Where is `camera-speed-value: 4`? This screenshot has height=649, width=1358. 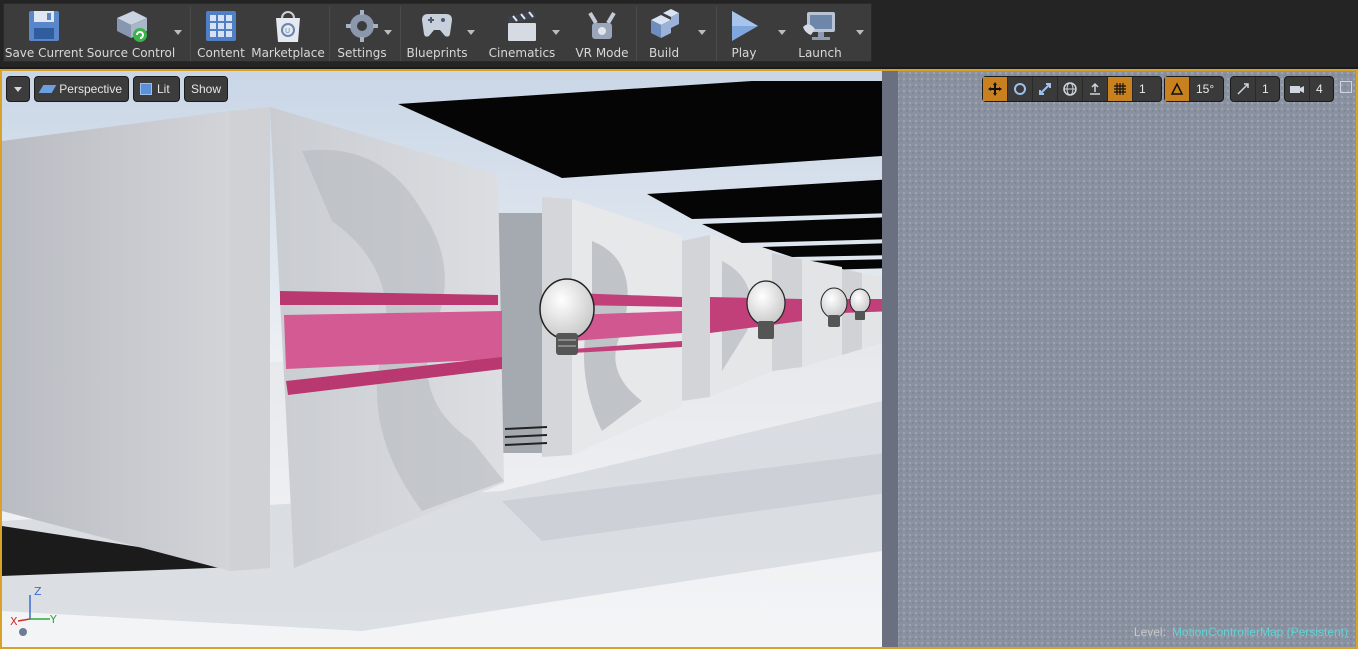 camera-speed-value: 4 is located at coordinates (1319, 89).